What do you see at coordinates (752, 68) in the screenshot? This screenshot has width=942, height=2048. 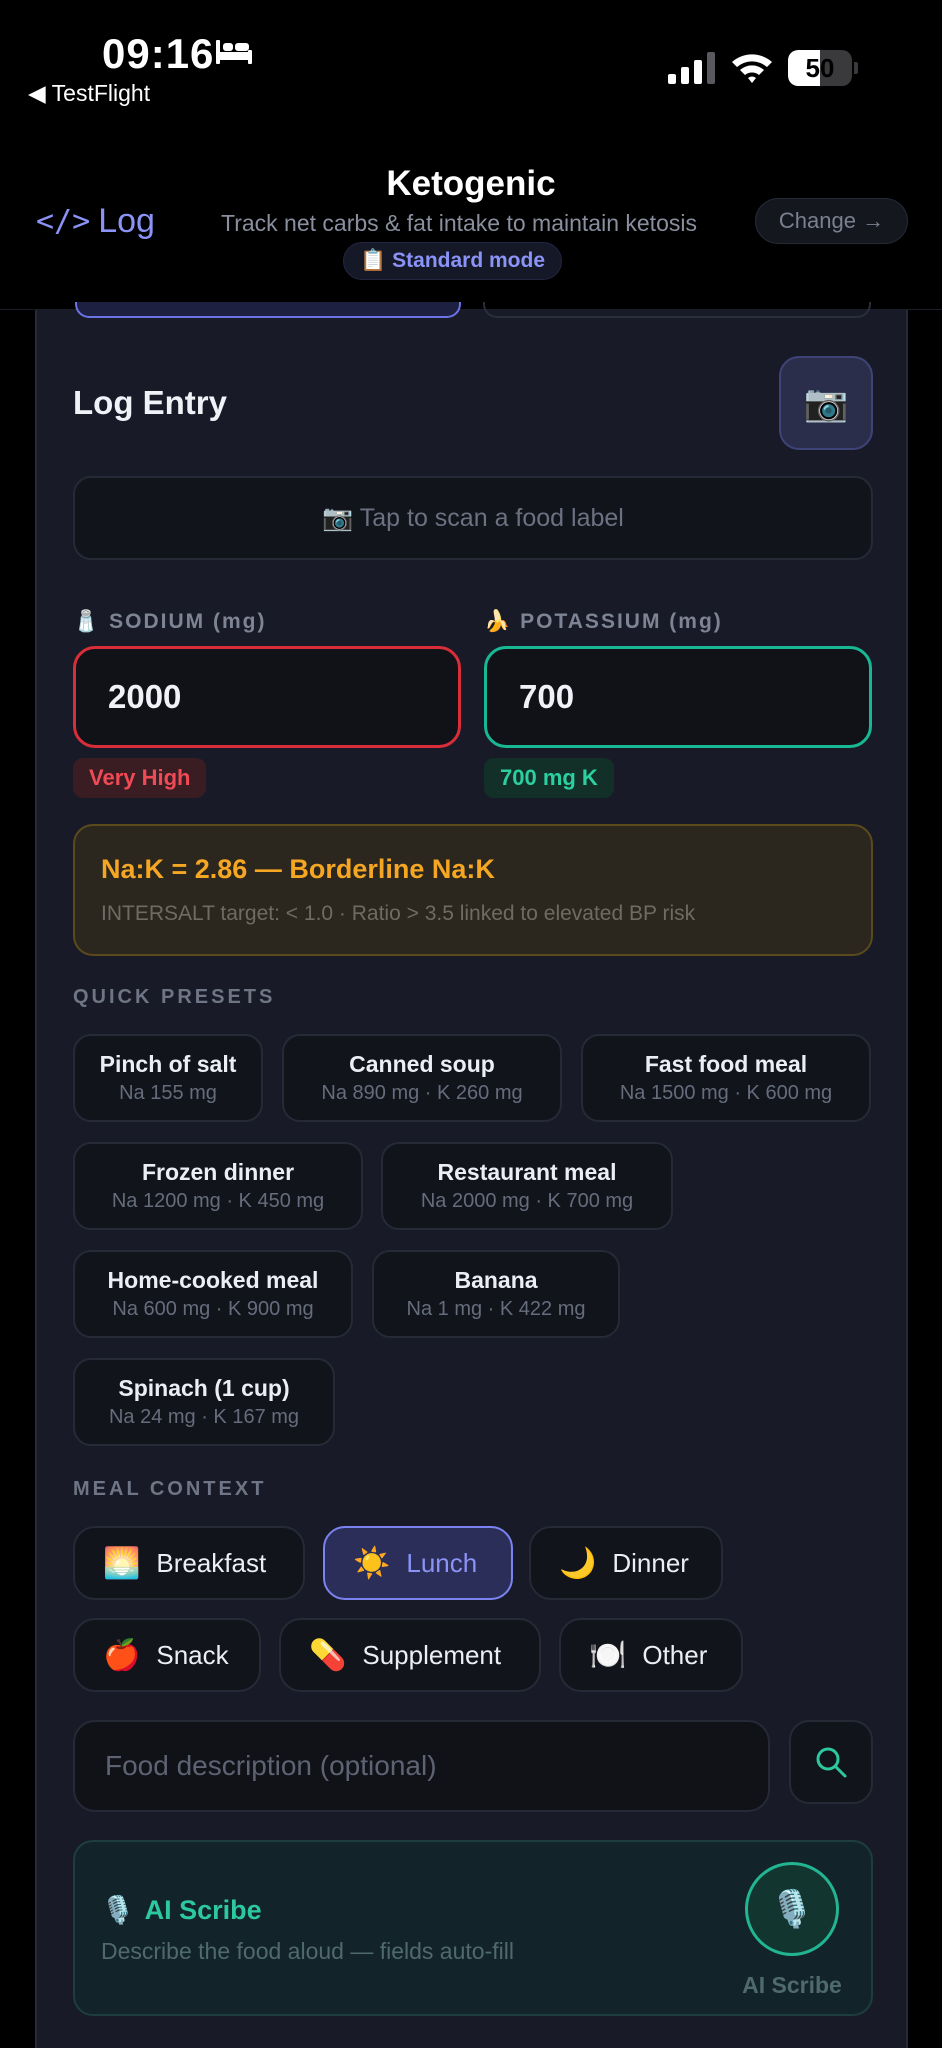 I see `wifi-icon` at bounding box center [752, 68].